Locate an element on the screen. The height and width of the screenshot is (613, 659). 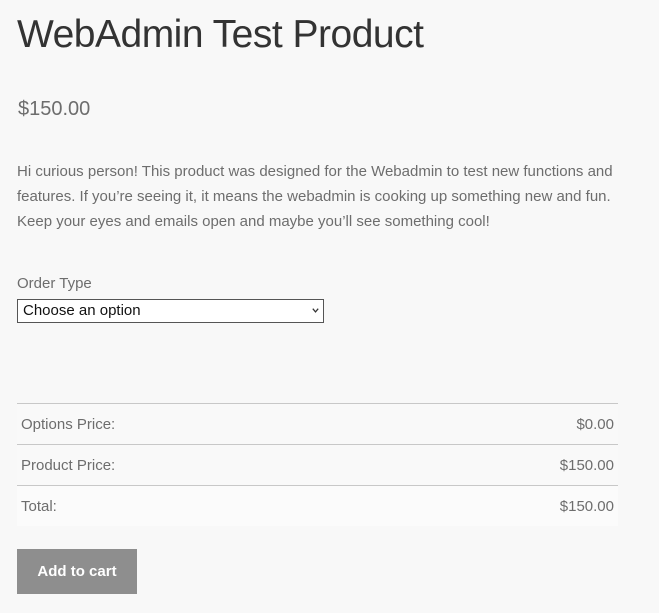
product-price-value: $150.00 is located at coordinates (586, 465).